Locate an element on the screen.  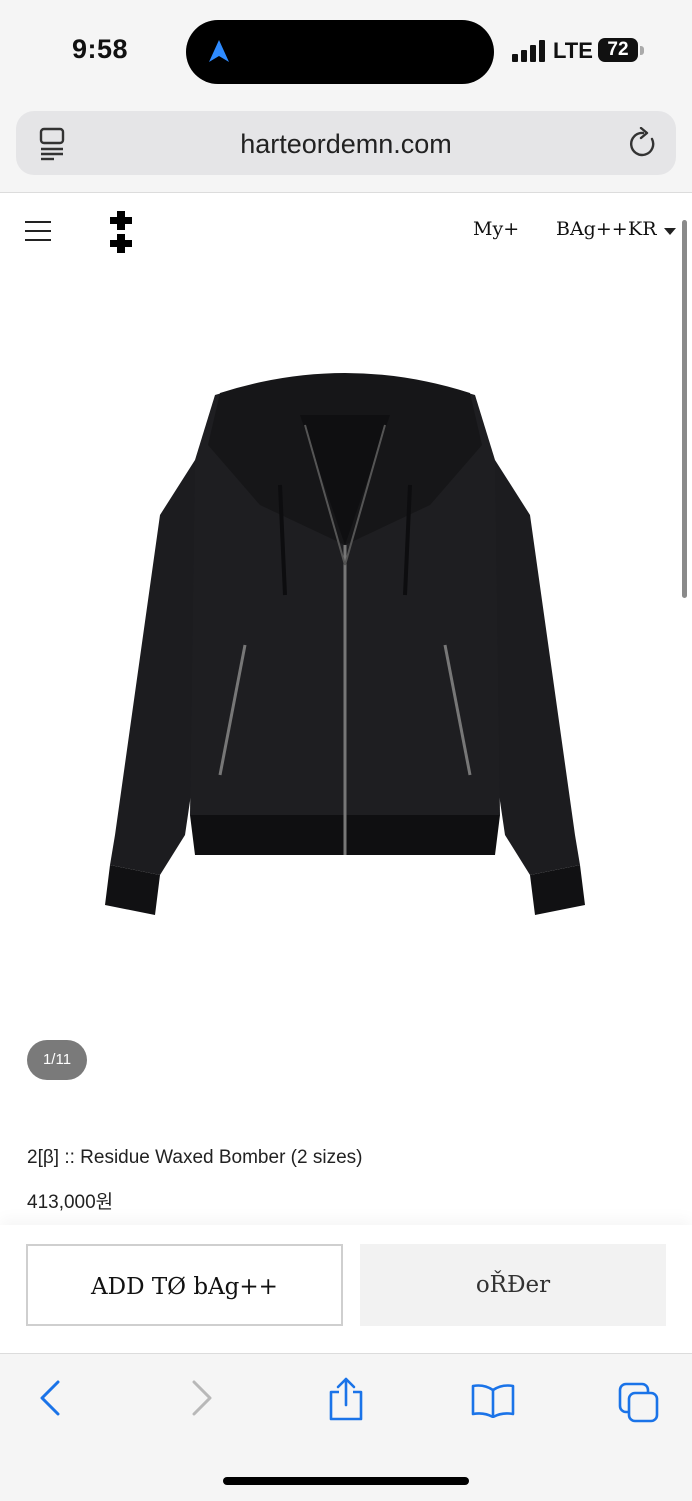
browser-address-area: harteordemn.com is located at coordinates (346, 148).